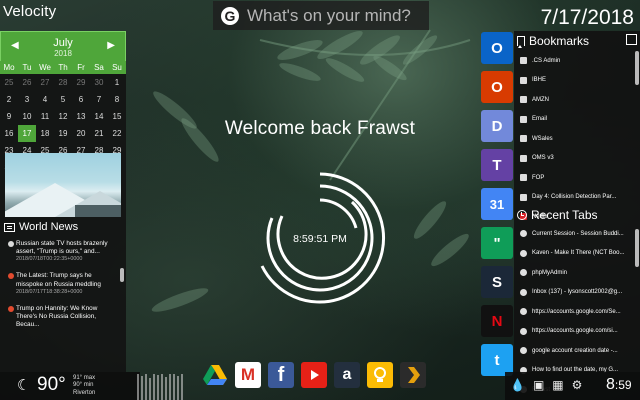 This screenshot has width=640, height=400. What do you see at coordinates (99, 133) in the screenshot?
I see `calendar-day: 21` at bounding box center [99, 133].